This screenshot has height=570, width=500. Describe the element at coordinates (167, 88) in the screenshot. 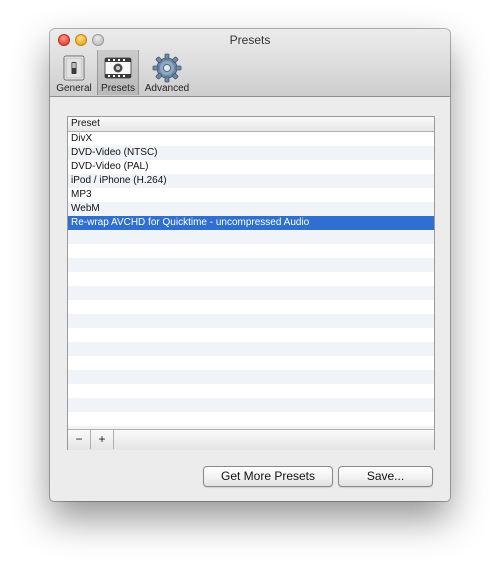

I see `toolbar-label-advanced: Advanced` at that location.